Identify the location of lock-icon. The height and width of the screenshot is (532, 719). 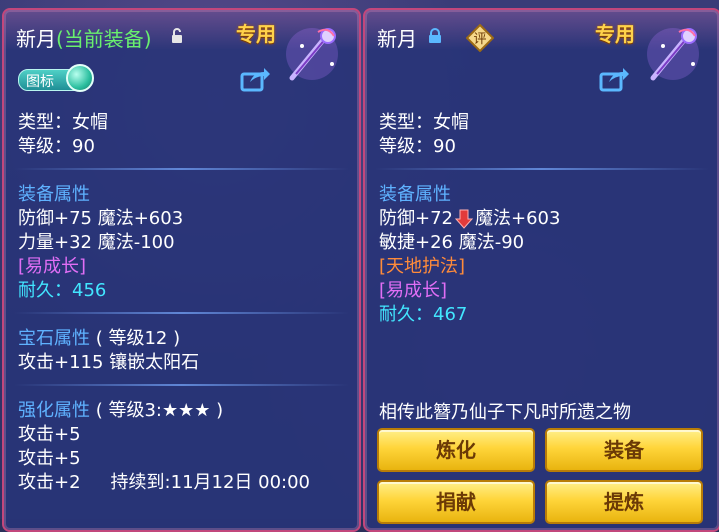
(435, 35).